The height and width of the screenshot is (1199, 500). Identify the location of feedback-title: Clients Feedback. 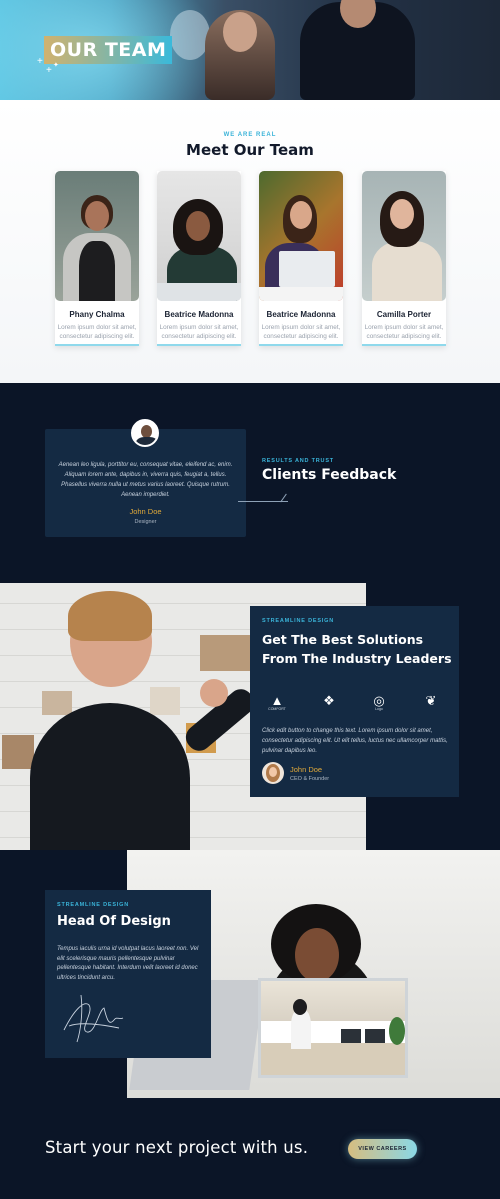
(329, 475).